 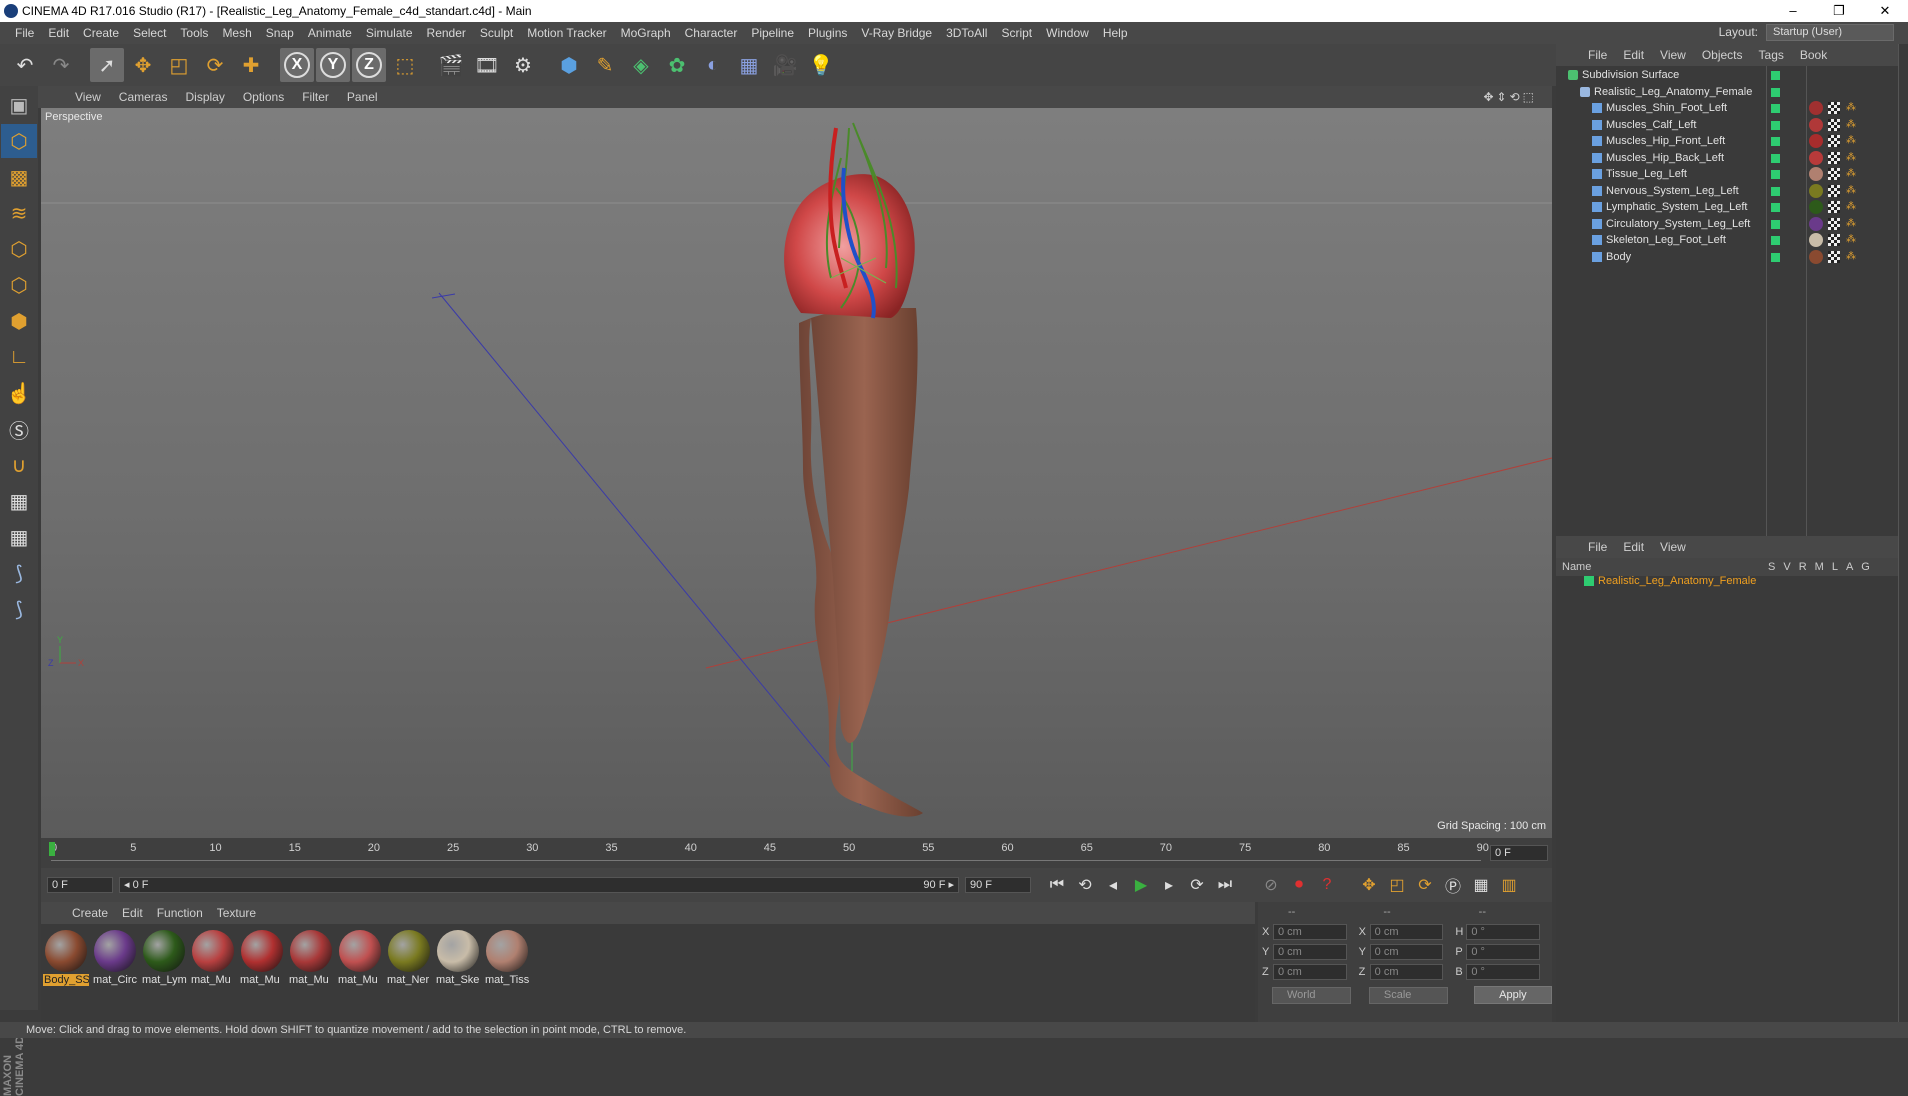 I want to click on coordinate-system-icon: ⬚, so click(x=405, y=65).